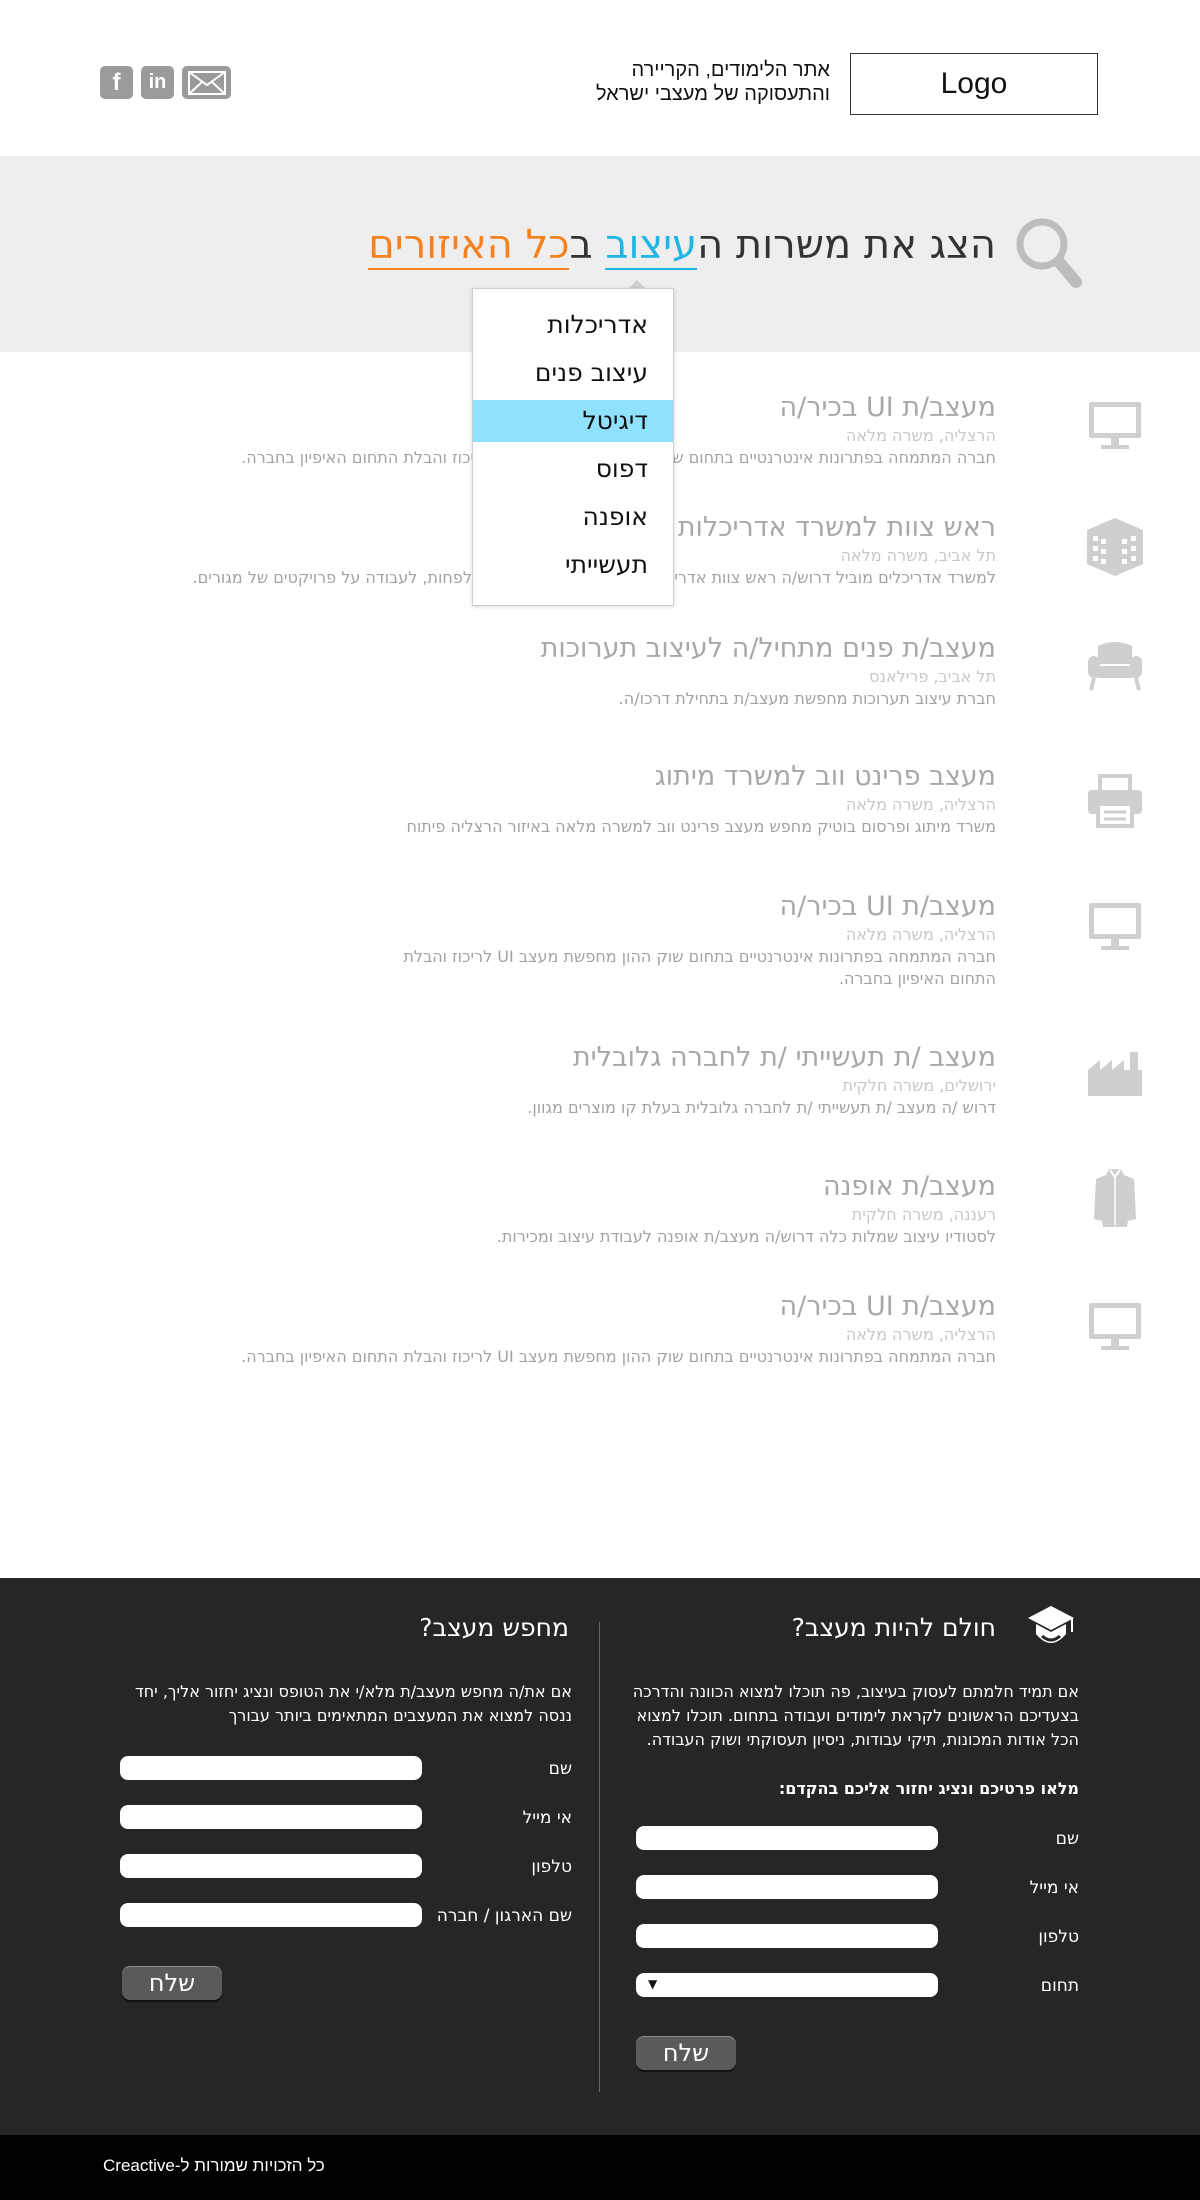  Describe the element at coordinates (1049, 253) in the screenshot. I see `search-icon` at that location.